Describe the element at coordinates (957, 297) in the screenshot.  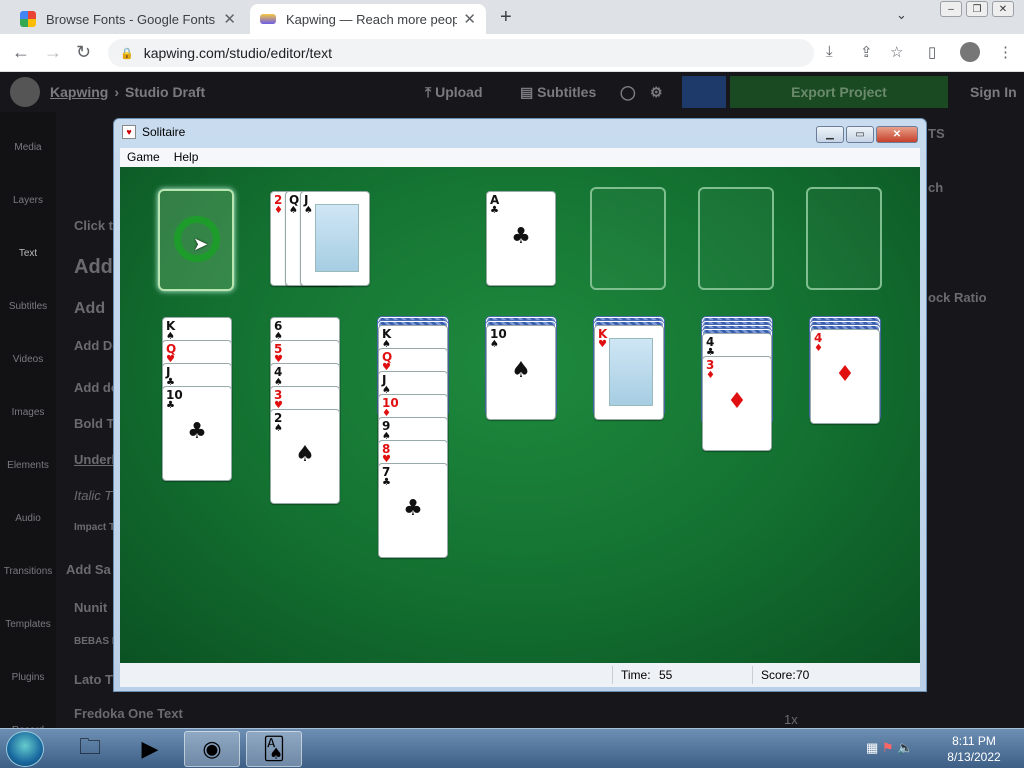
I see `right-panel-text-3: ock Ratio` at that location.